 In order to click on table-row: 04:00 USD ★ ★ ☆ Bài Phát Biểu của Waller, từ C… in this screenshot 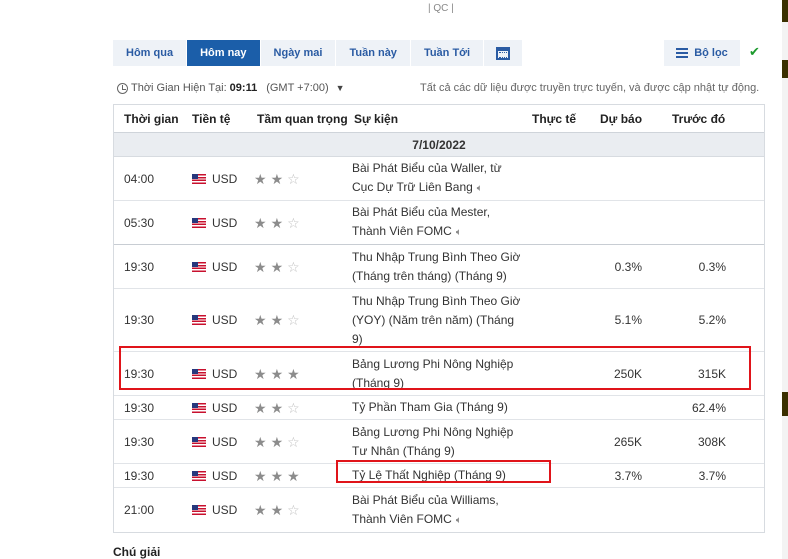, I will do `click(439, 179)`.